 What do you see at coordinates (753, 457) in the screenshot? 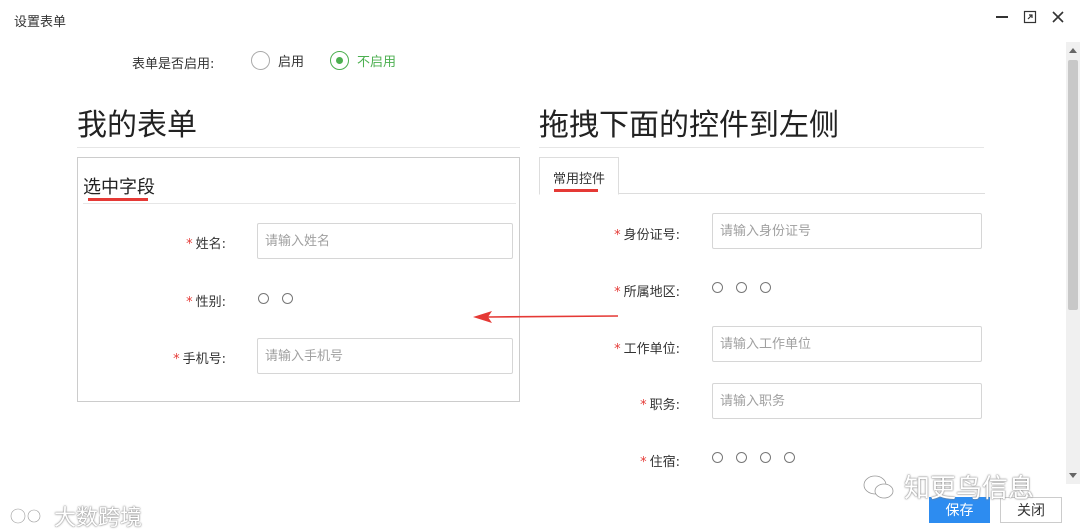
I see `accommodation-radio-group` at bounding box center [753, 457].